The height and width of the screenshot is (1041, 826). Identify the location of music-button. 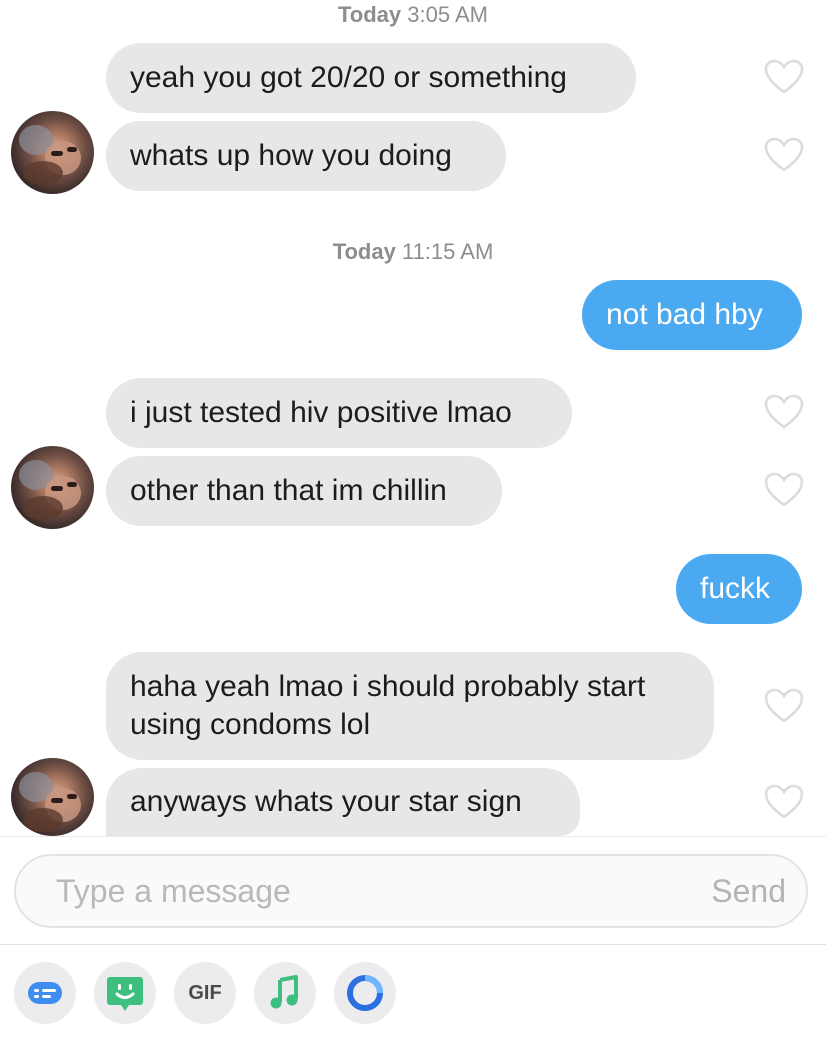
(285, 993).